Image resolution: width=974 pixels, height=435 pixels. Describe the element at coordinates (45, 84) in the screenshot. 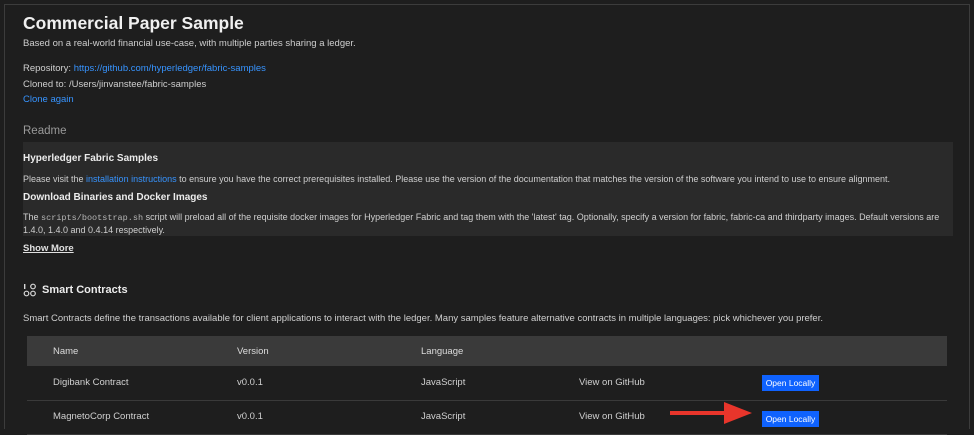

I see `cloned-label: Cloned to:` at that location.